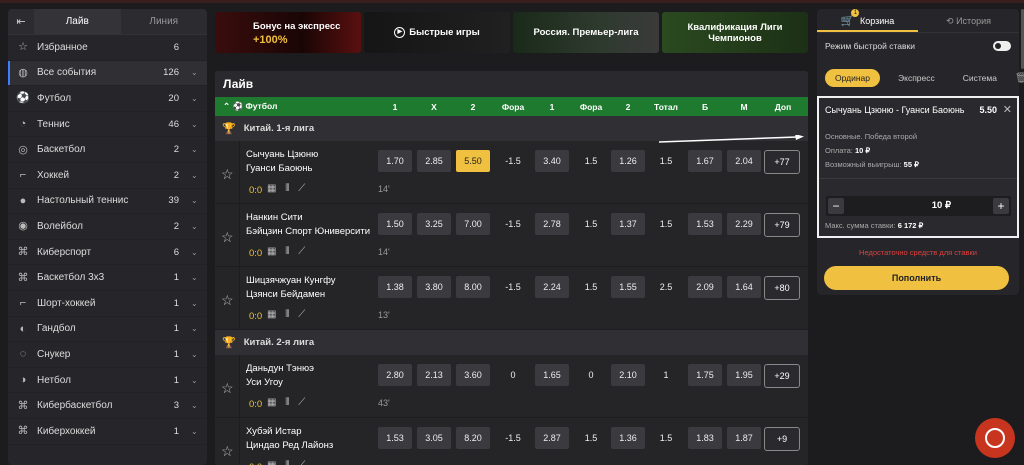  I want to click on odds-button: 5.50, so click(473, 161).